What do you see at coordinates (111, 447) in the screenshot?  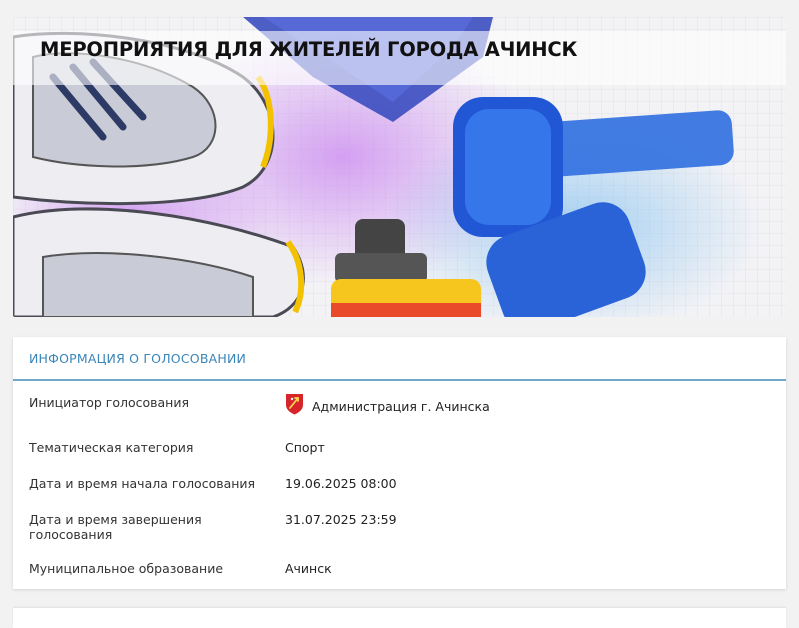 I see `category-label: Тематическая категория` at bounding box center [111, 447].